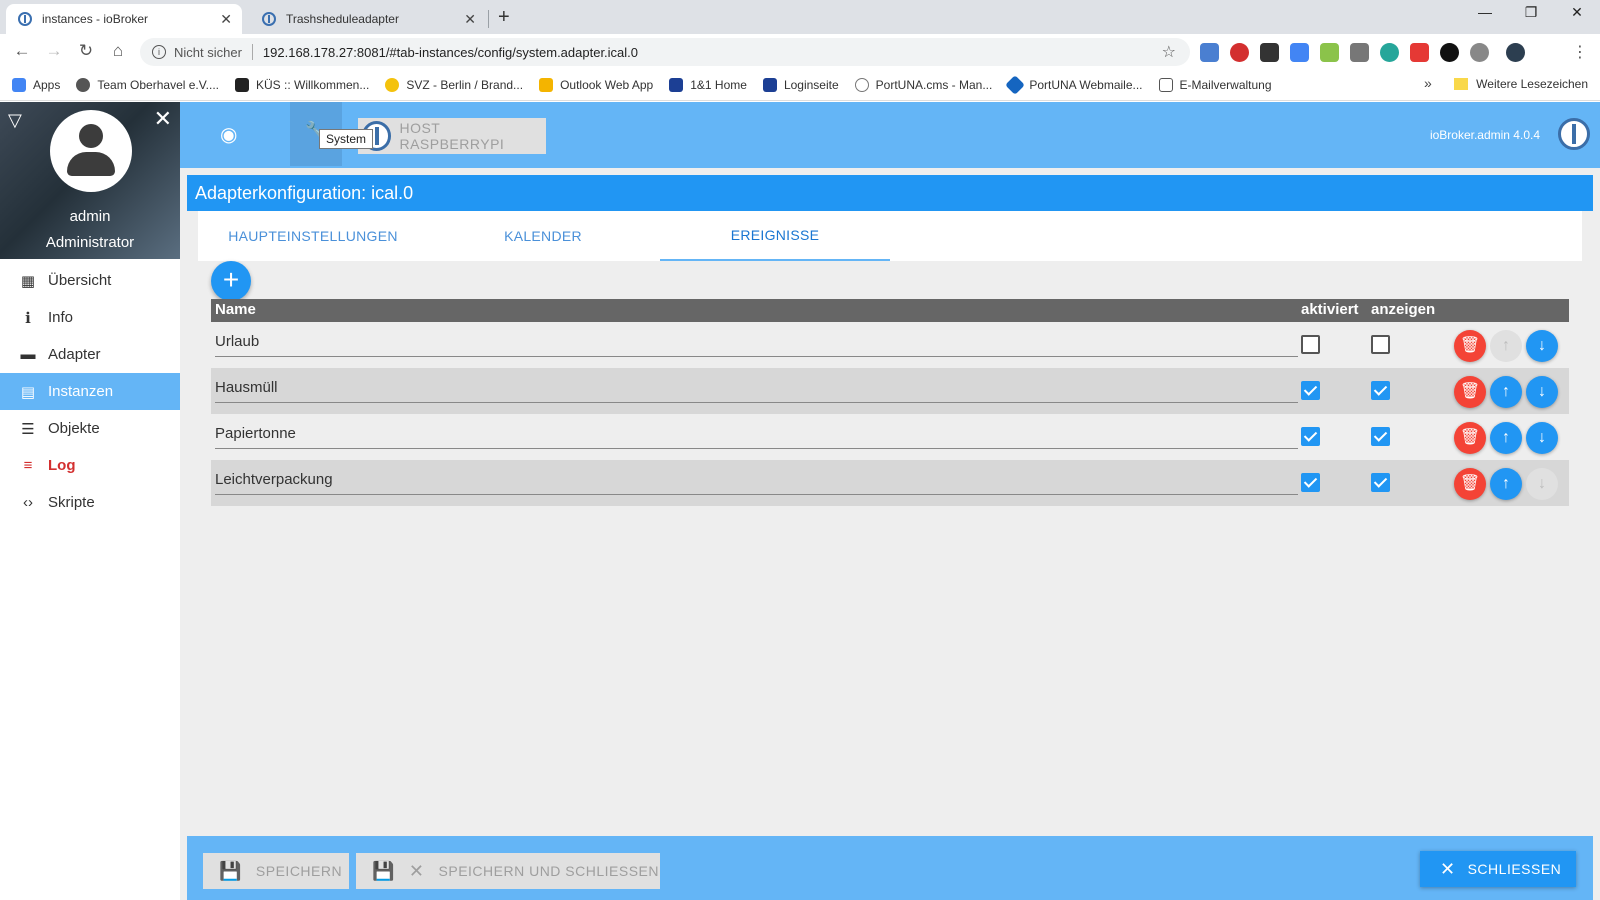  I want to click on collapse-triangle-icon: ▽, so click(15, 120).